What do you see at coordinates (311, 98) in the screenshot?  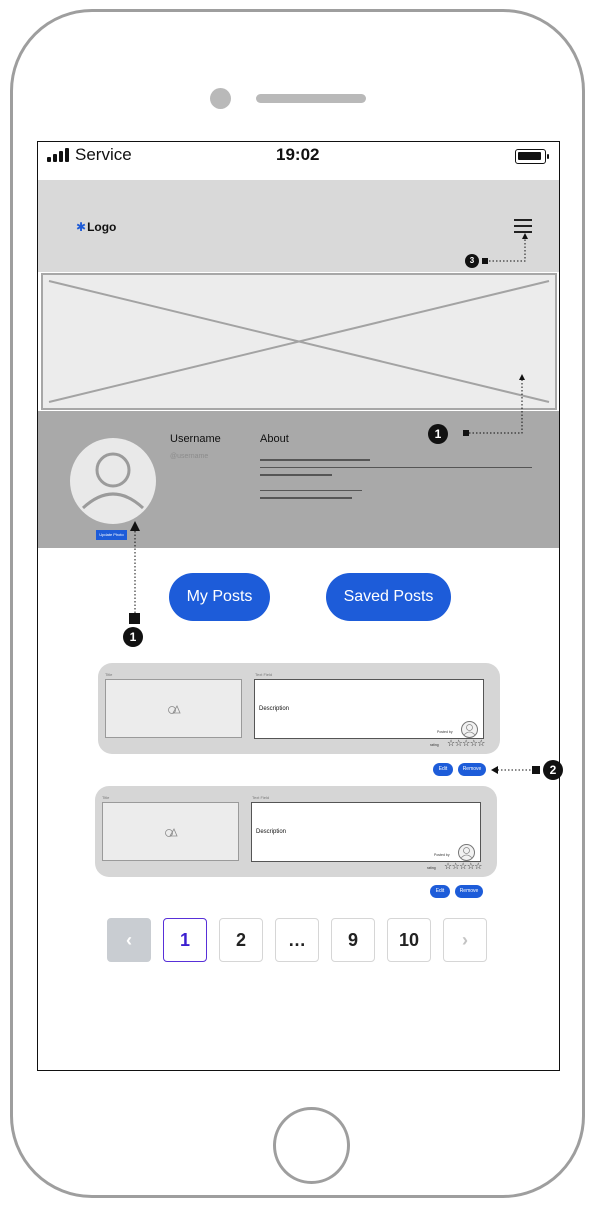 I see `speaker` at bounding box center [311, 98].